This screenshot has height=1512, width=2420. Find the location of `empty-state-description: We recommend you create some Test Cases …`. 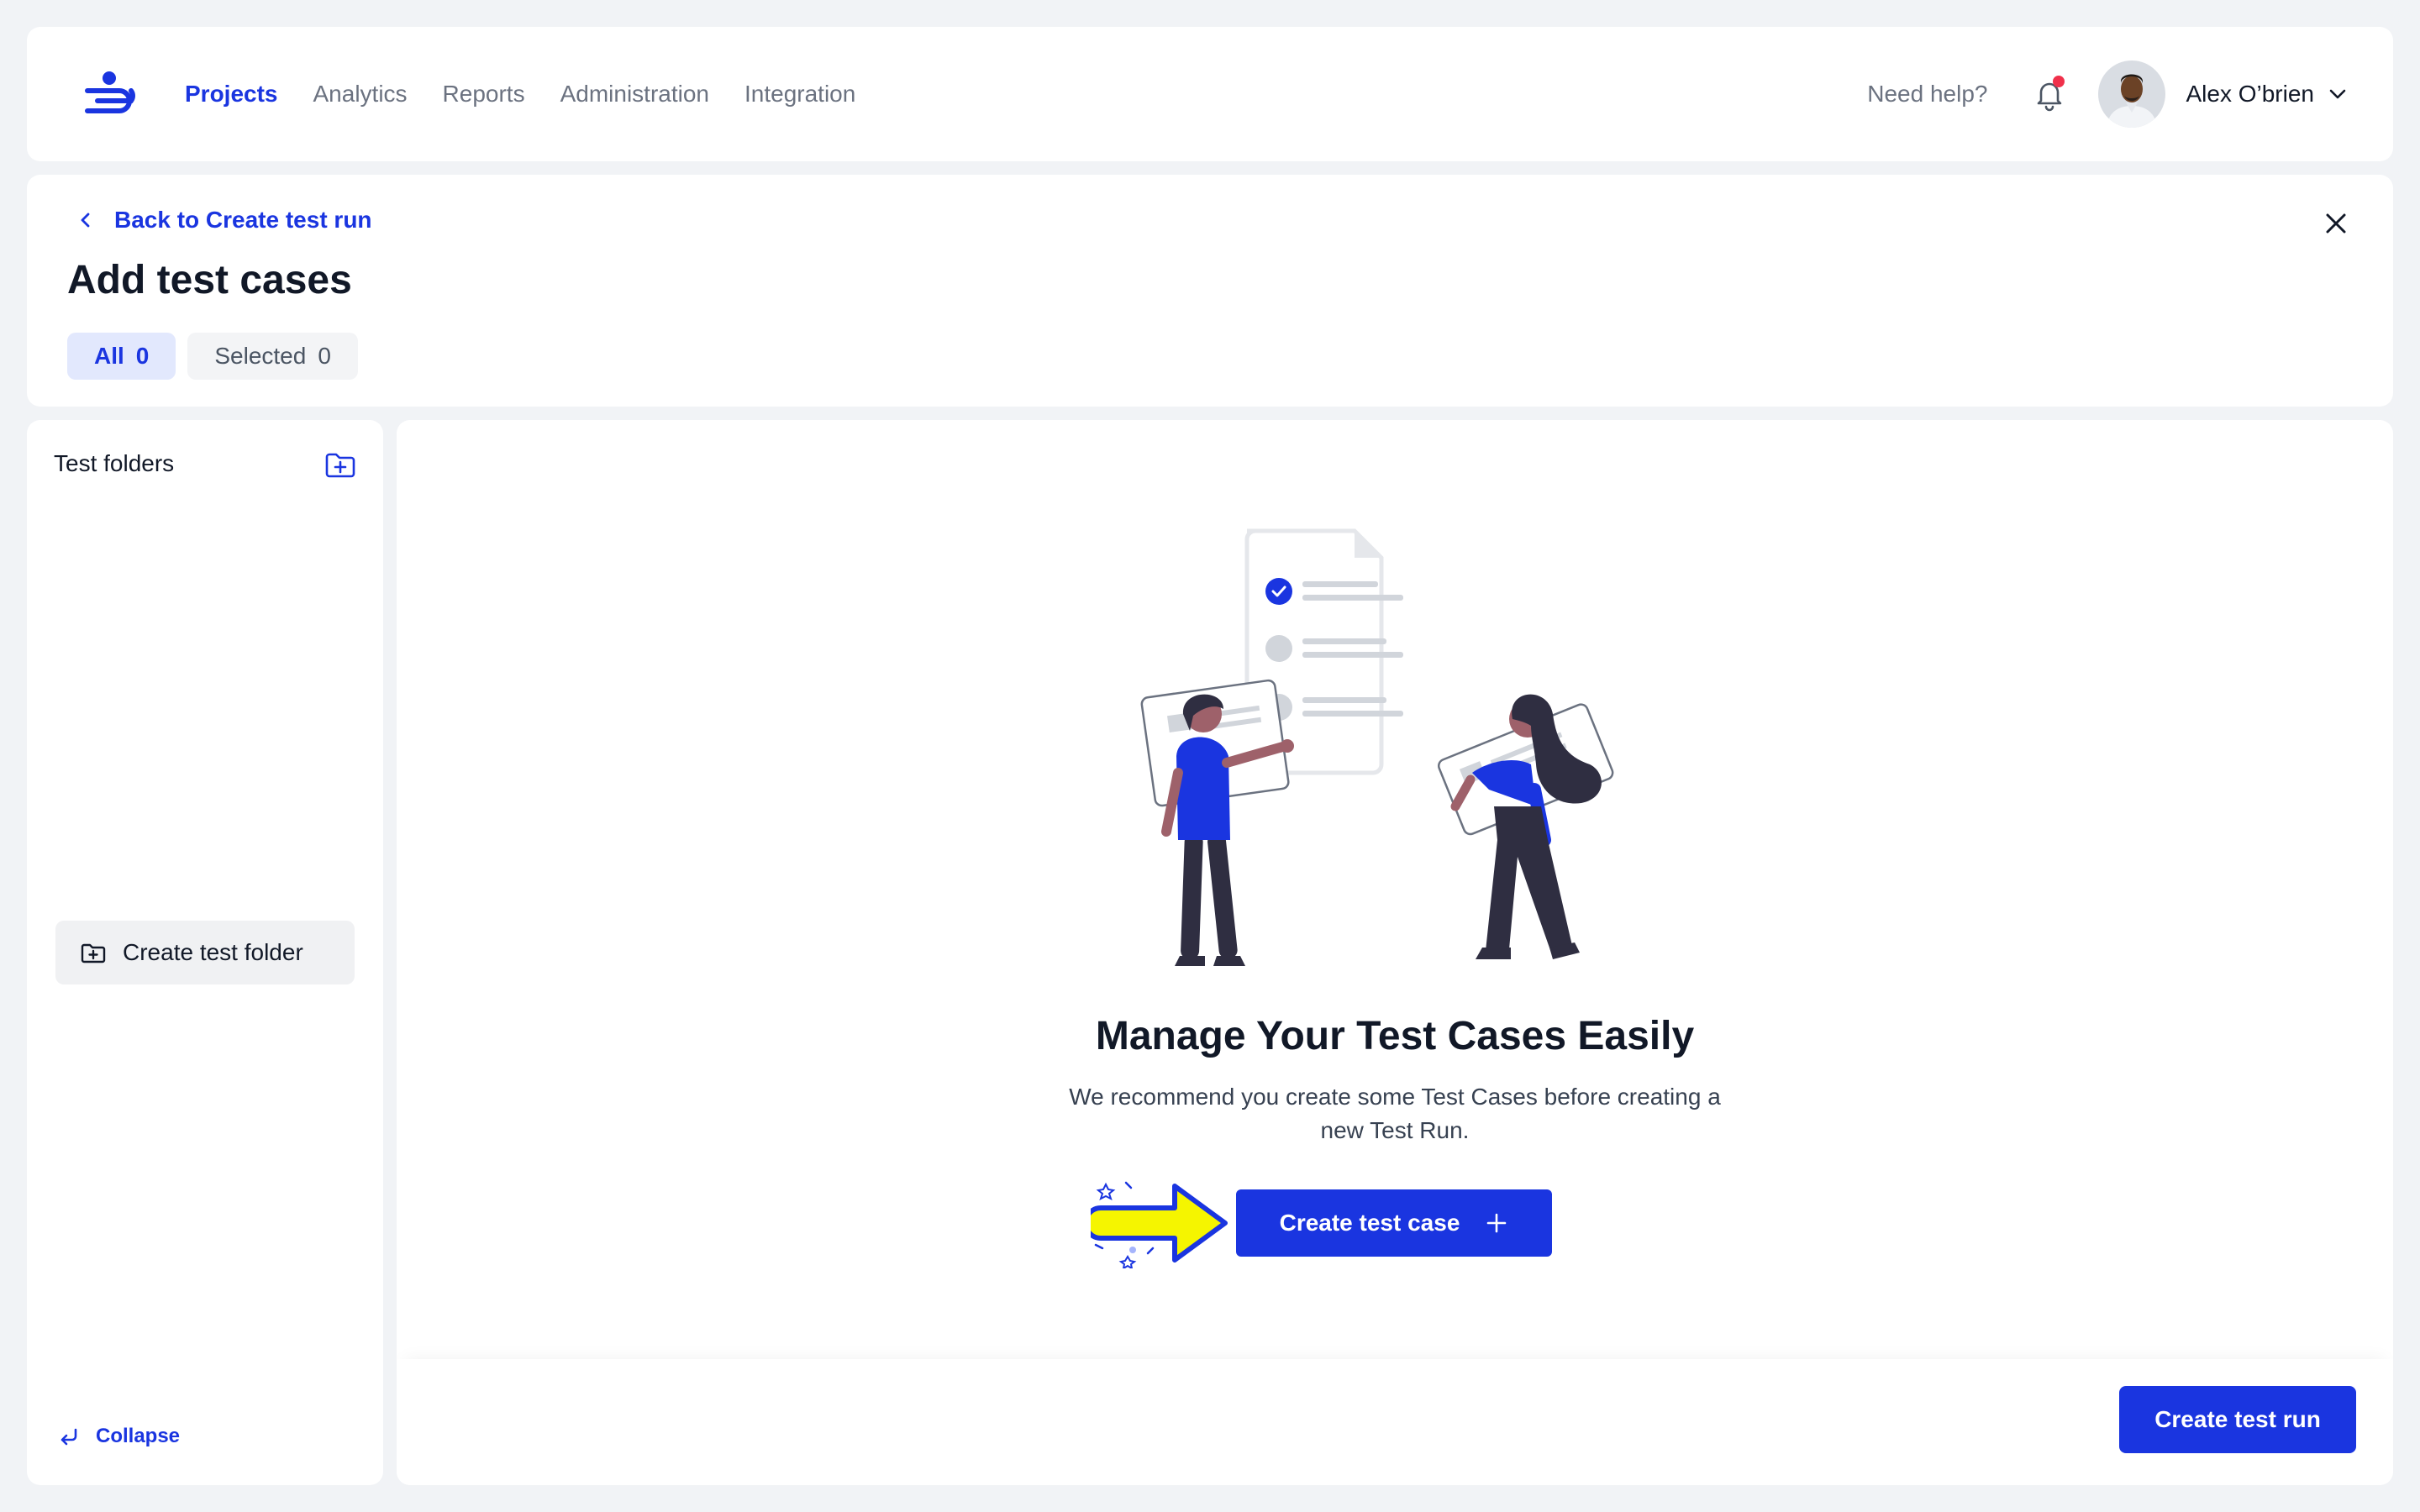

empty-state-description: We recommend you create some Test Cases … is located at coordinates (1395, 1113).